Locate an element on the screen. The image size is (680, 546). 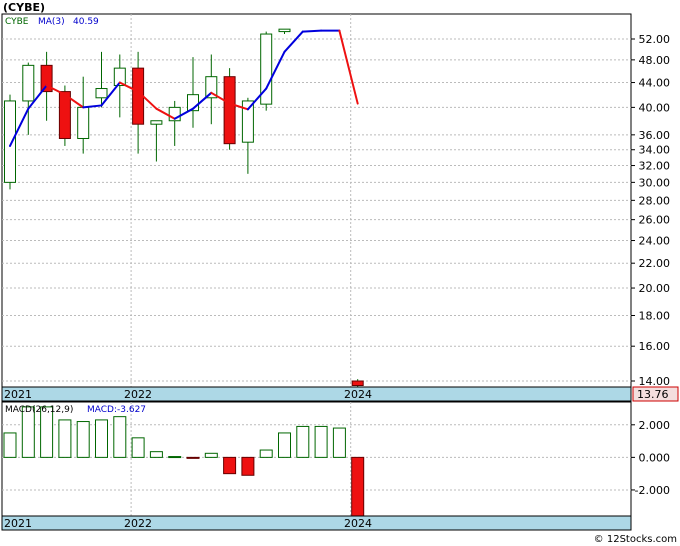
price-x-tick-label: 2021 is located at coordinates (18, 394).